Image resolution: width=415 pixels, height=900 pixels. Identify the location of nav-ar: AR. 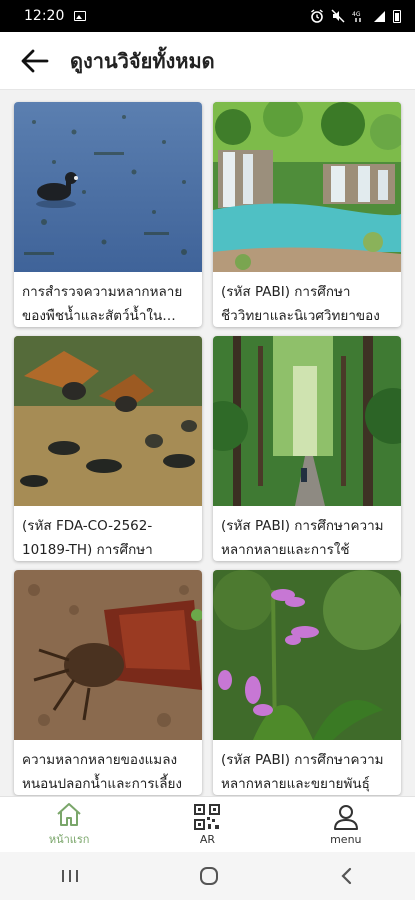
(207, 824).